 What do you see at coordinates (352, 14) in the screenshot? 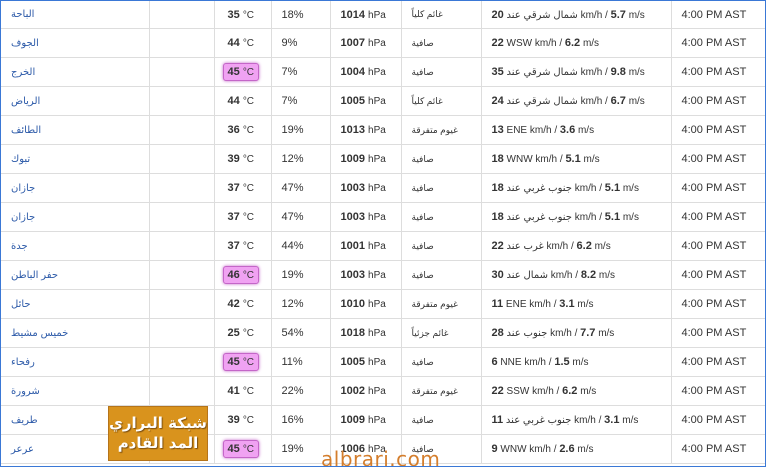
I see `pressure-value: 1014` at bounding box center [352, 14].